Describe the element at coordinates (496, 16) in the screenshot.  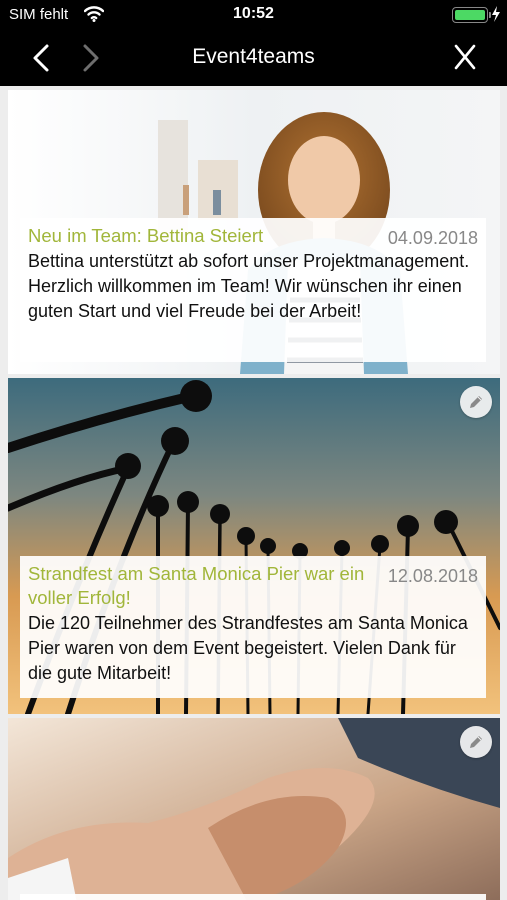
I see `charging-bolt-icon` at that location.